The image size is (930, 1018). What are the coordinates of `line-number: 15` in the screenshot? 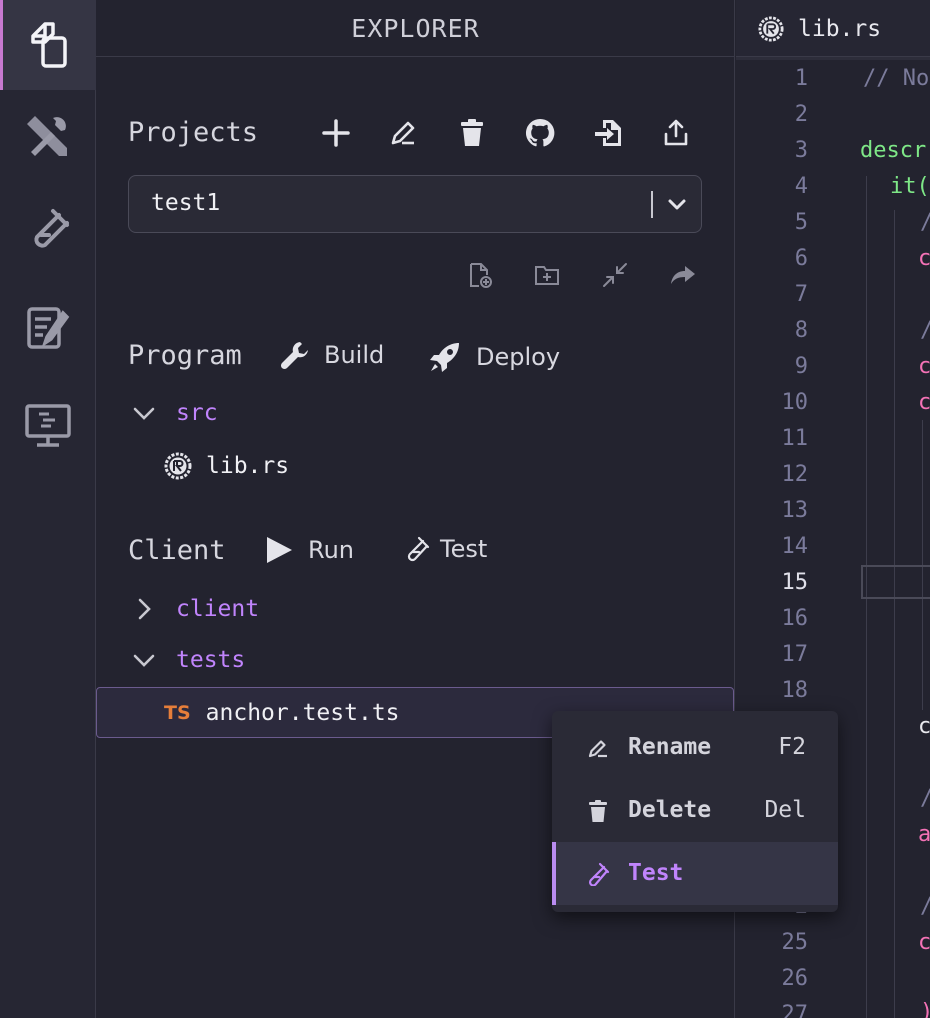 It's located at (795, 582).